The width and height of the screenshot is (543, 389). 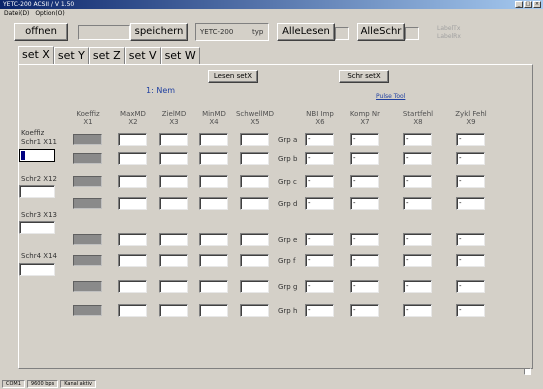 I want to click on minimize-icon: _, so click(x=519, y=4).